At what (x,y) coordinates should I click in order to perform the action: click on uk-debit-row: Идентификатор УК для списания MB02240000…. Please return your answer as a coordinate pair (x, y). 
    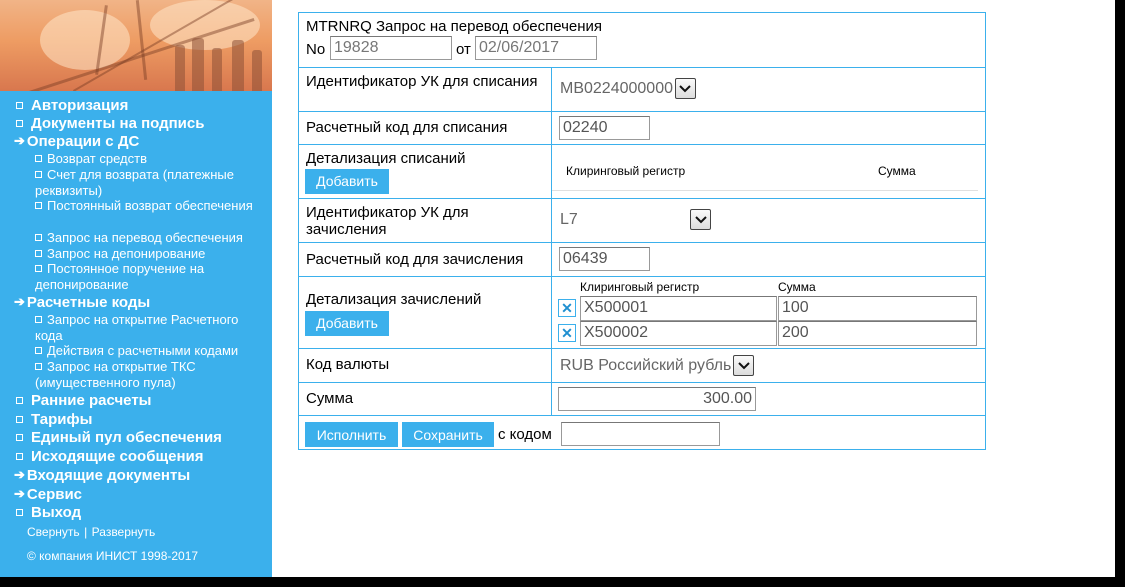
    Looking at the image, I should click on (642, 89).